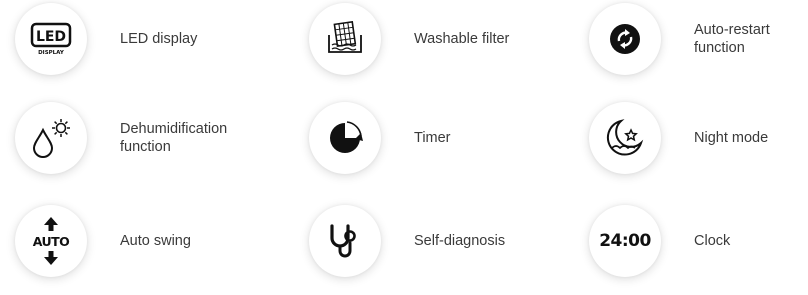  Describe the element at coordinates (51, 138) in the screenshot. I see `dehumidification-icon` at that location.